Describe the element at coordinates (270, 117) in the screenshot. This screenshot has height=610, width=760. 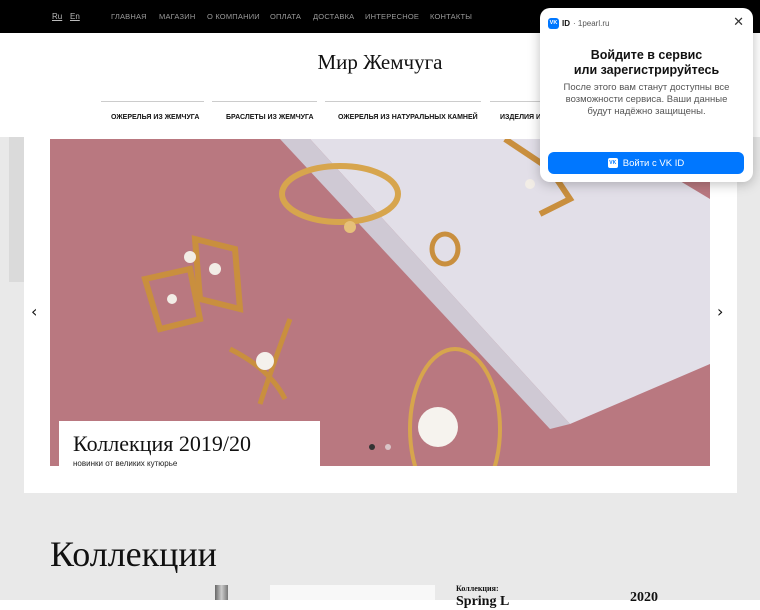
I see `category-pearl-bracelets: БРАСЛЕТЫ ИЗ ЖЕМЧУГА` at that location.